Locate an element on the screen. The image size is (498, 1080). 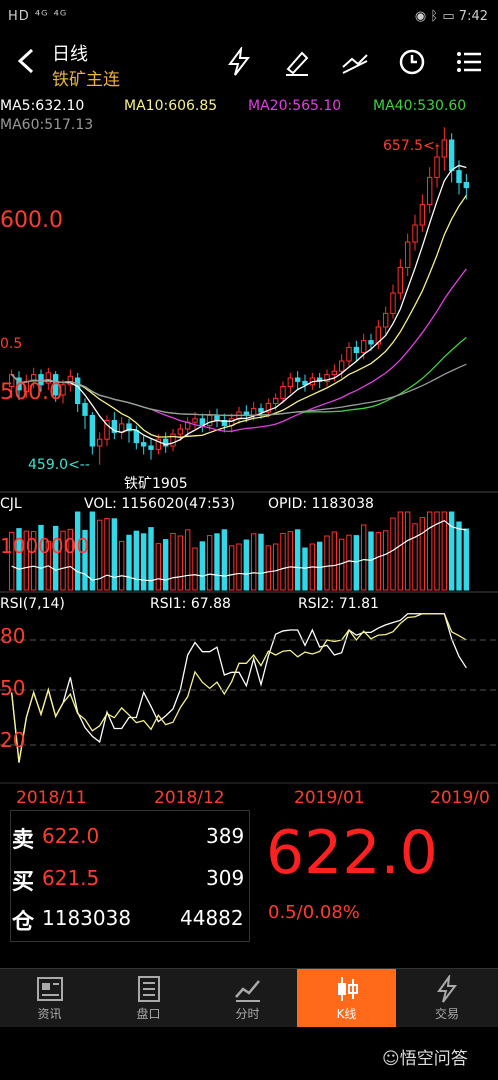
rsi-layer is located at coordinates (239, 688).